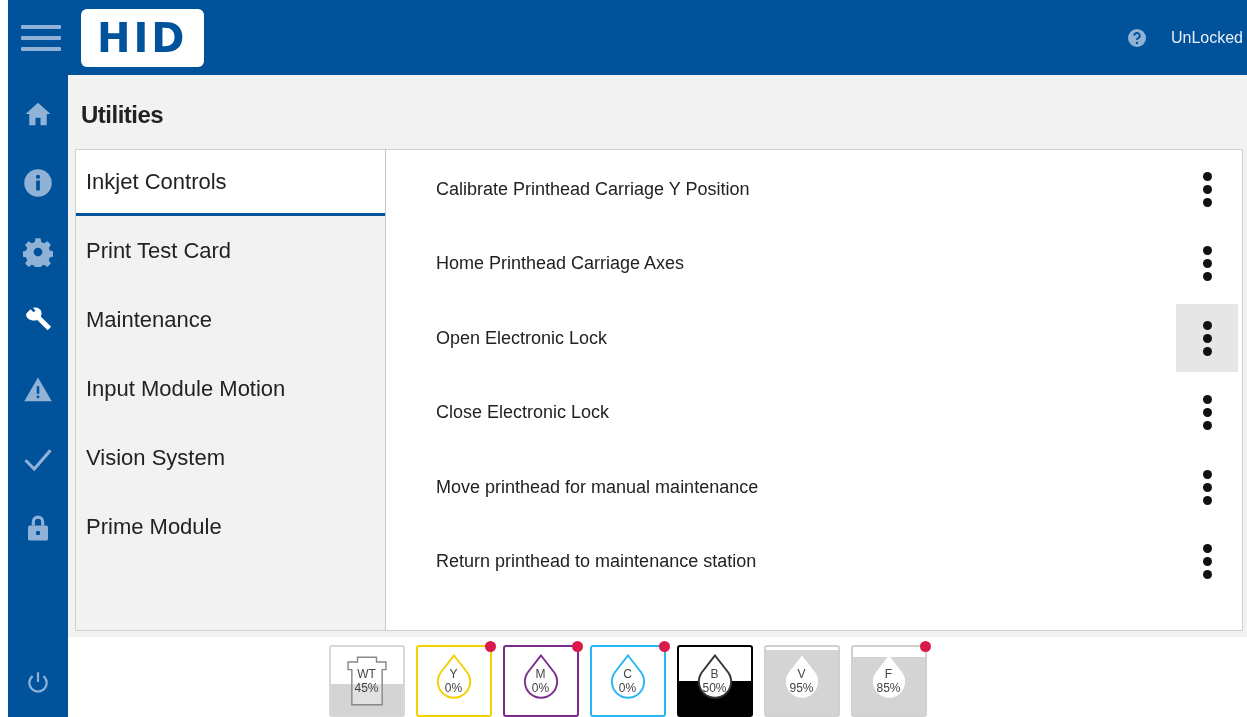  What do you see at coordinates (38, 183) in the screenshot?
I see `info-icon` at bounding box center [38, 183].